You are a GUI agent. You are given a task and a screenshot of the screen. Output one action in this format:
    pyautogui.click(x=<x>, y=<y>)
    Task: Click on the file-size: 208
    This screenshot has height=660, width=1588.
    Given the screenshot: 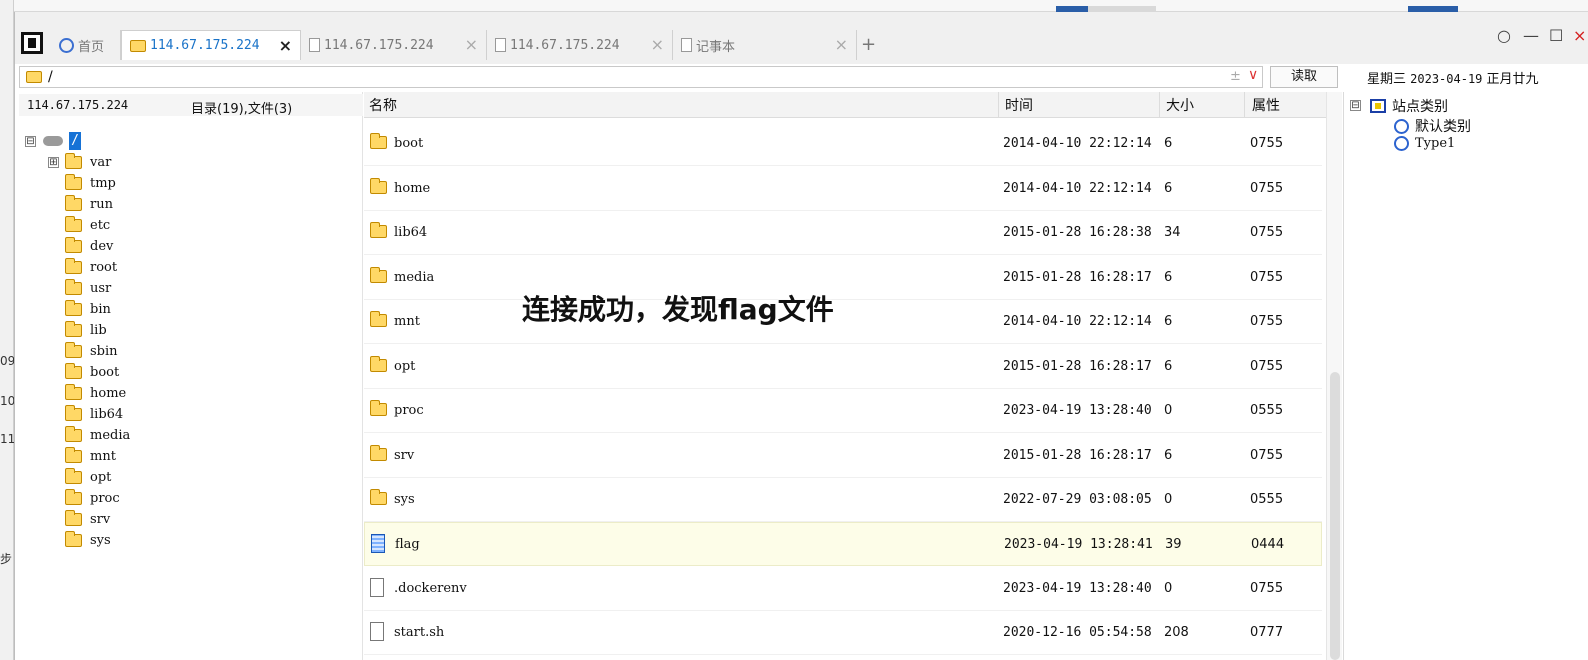 What is the action you would take?
    pyautogui.click(x=1176, y=632)
    